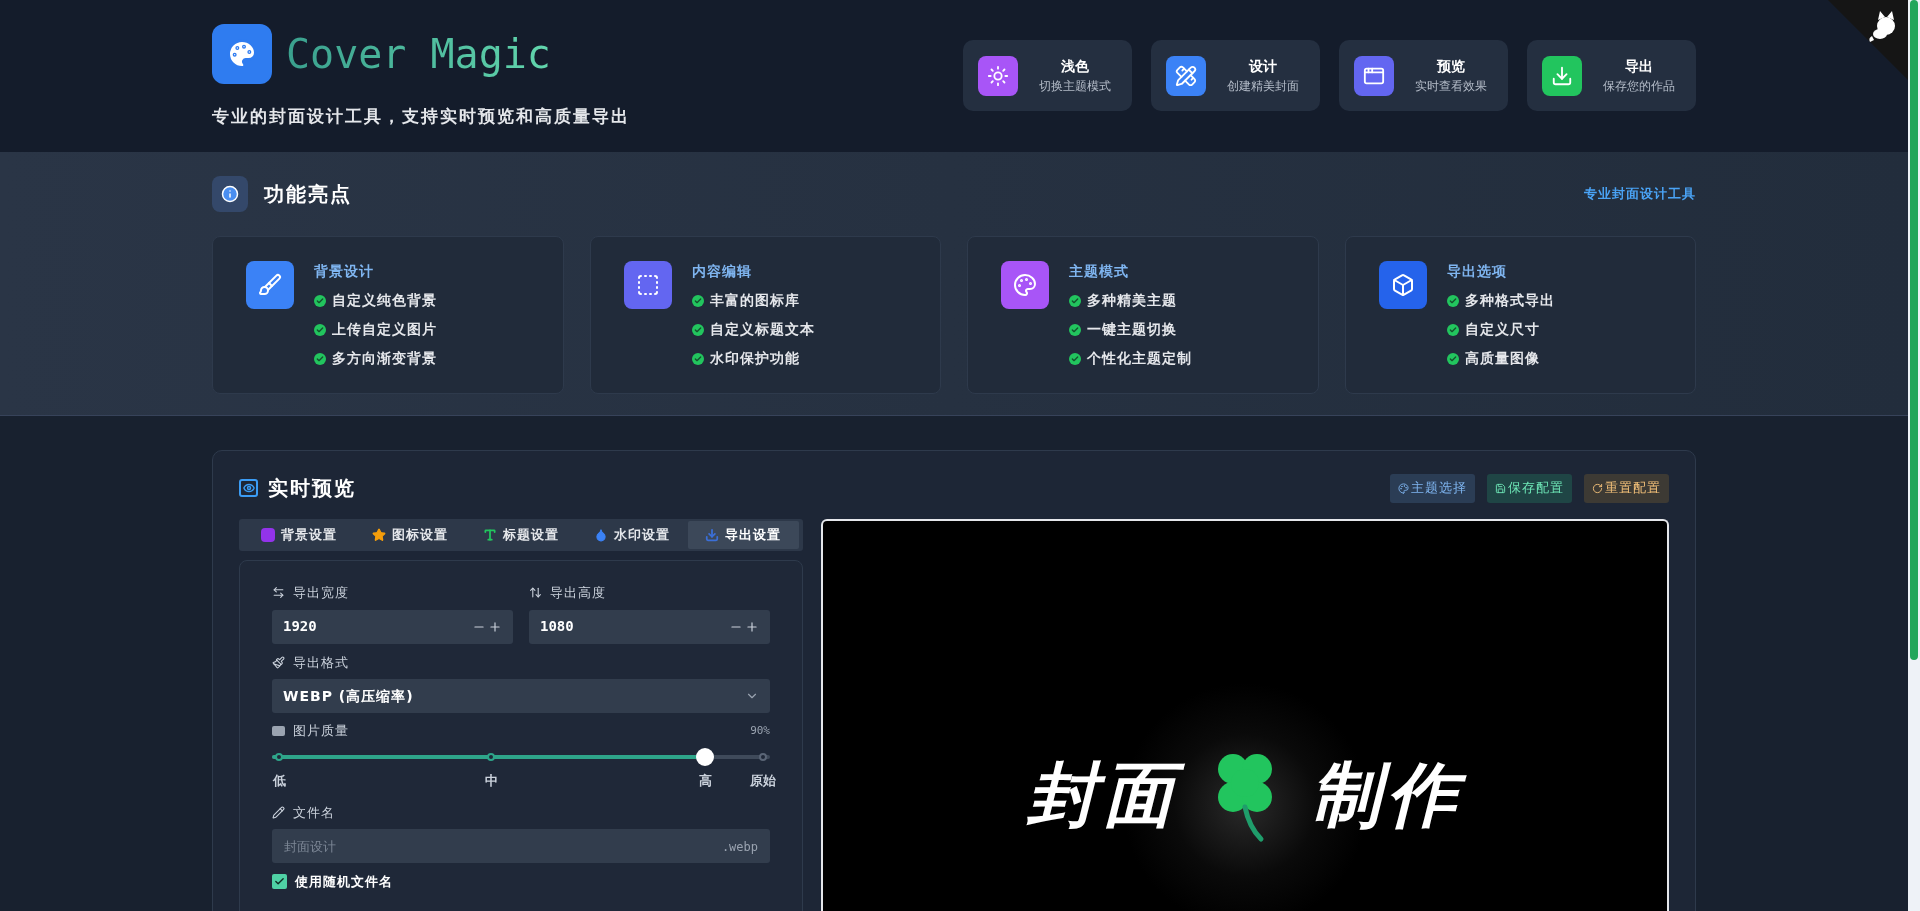  Describe the element at coordinates (1502, 329) in the screenshot. I see `feature-item: 自定义尺寸` at that location.